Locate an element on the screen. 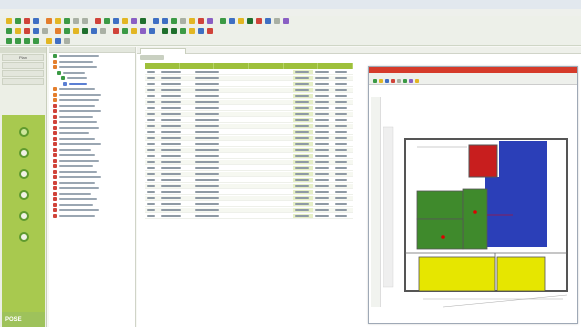  layers-icon is located at coordinates (210, 21).